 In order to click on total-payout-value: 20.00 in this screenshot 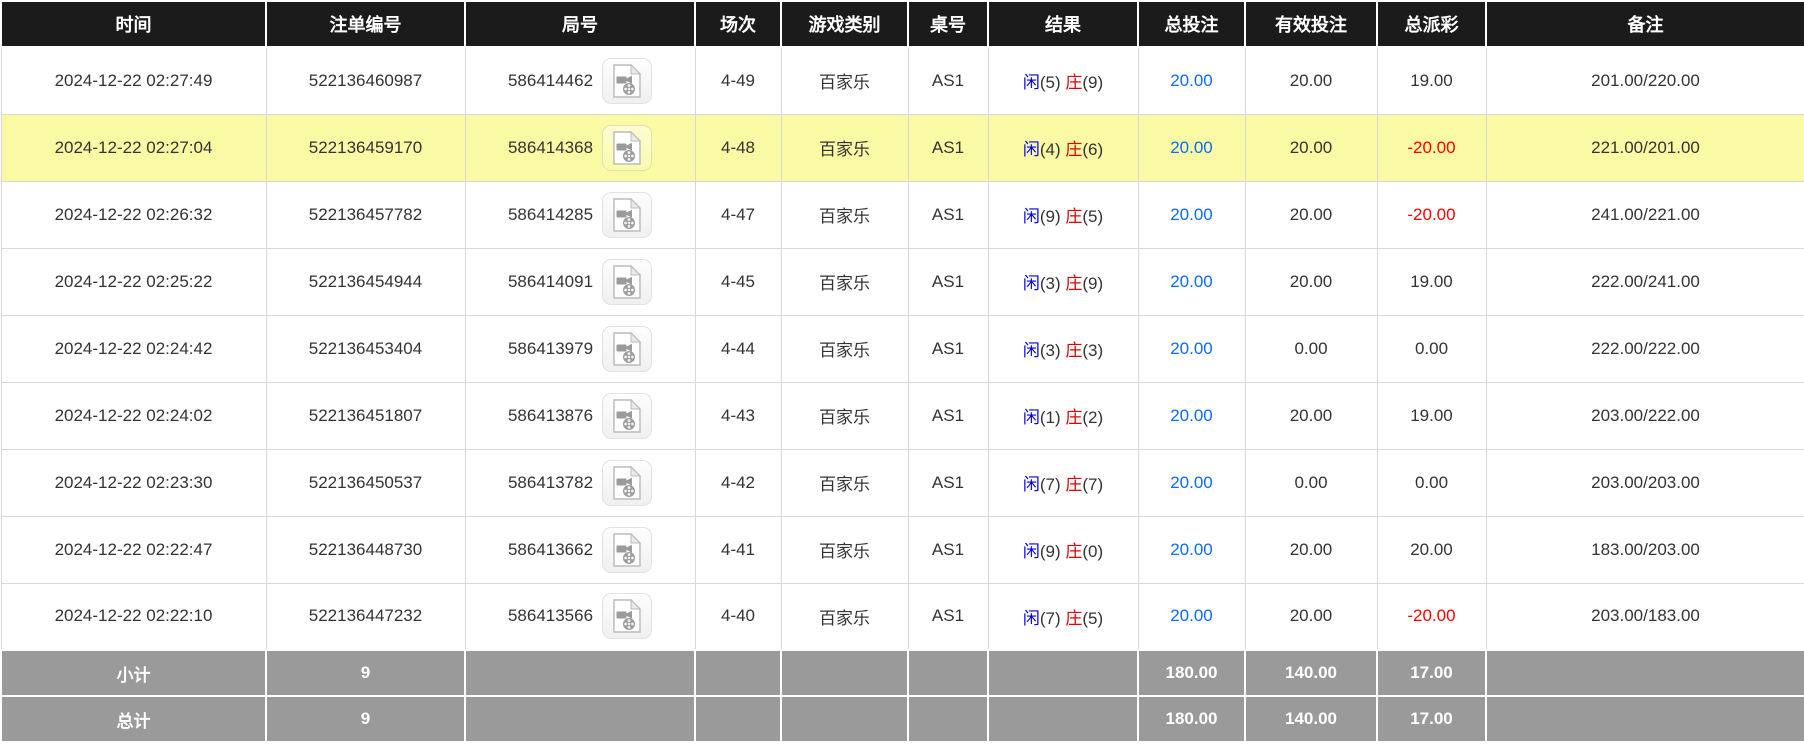, I will do `click(1431, 549)`.